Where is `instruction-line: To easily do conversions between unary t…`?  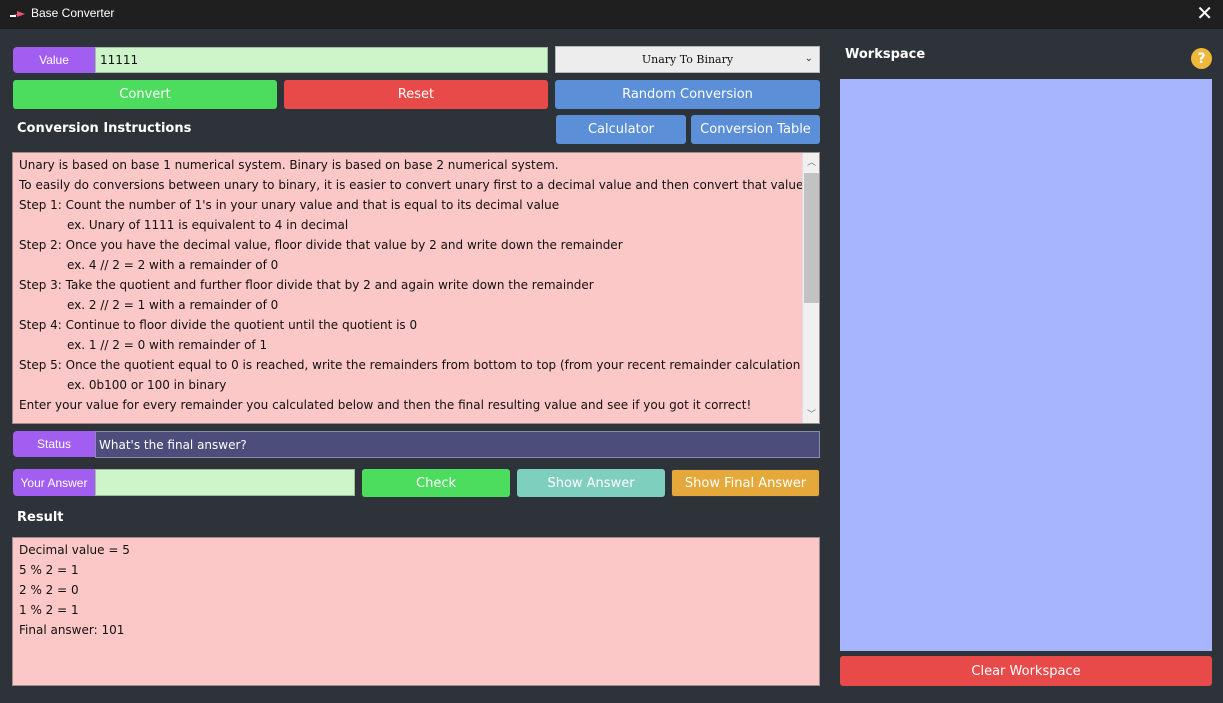
instruction-line: To easily do conversions between unary t… is located at coordinates (419, 185).